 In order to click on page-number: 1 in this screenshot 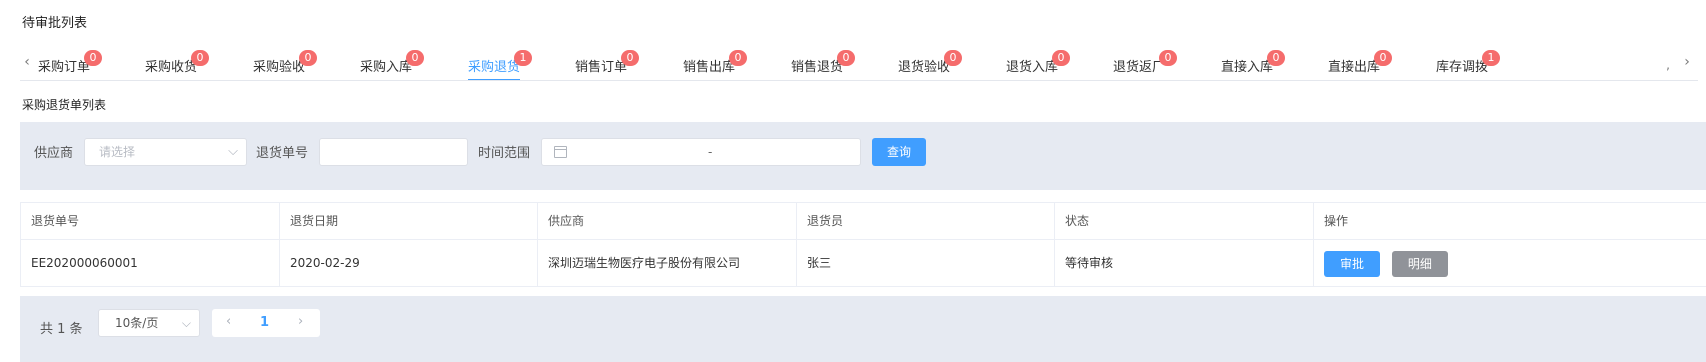, I will do `click(264, 322)`.